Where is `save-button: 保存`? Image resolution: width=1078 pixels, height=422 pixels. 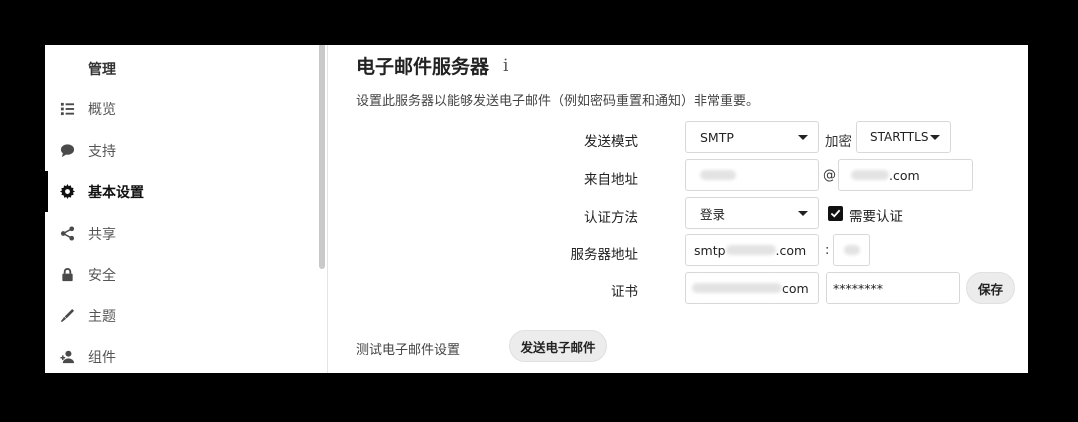 save-button: 保存 is located at coordinates (990, 288).